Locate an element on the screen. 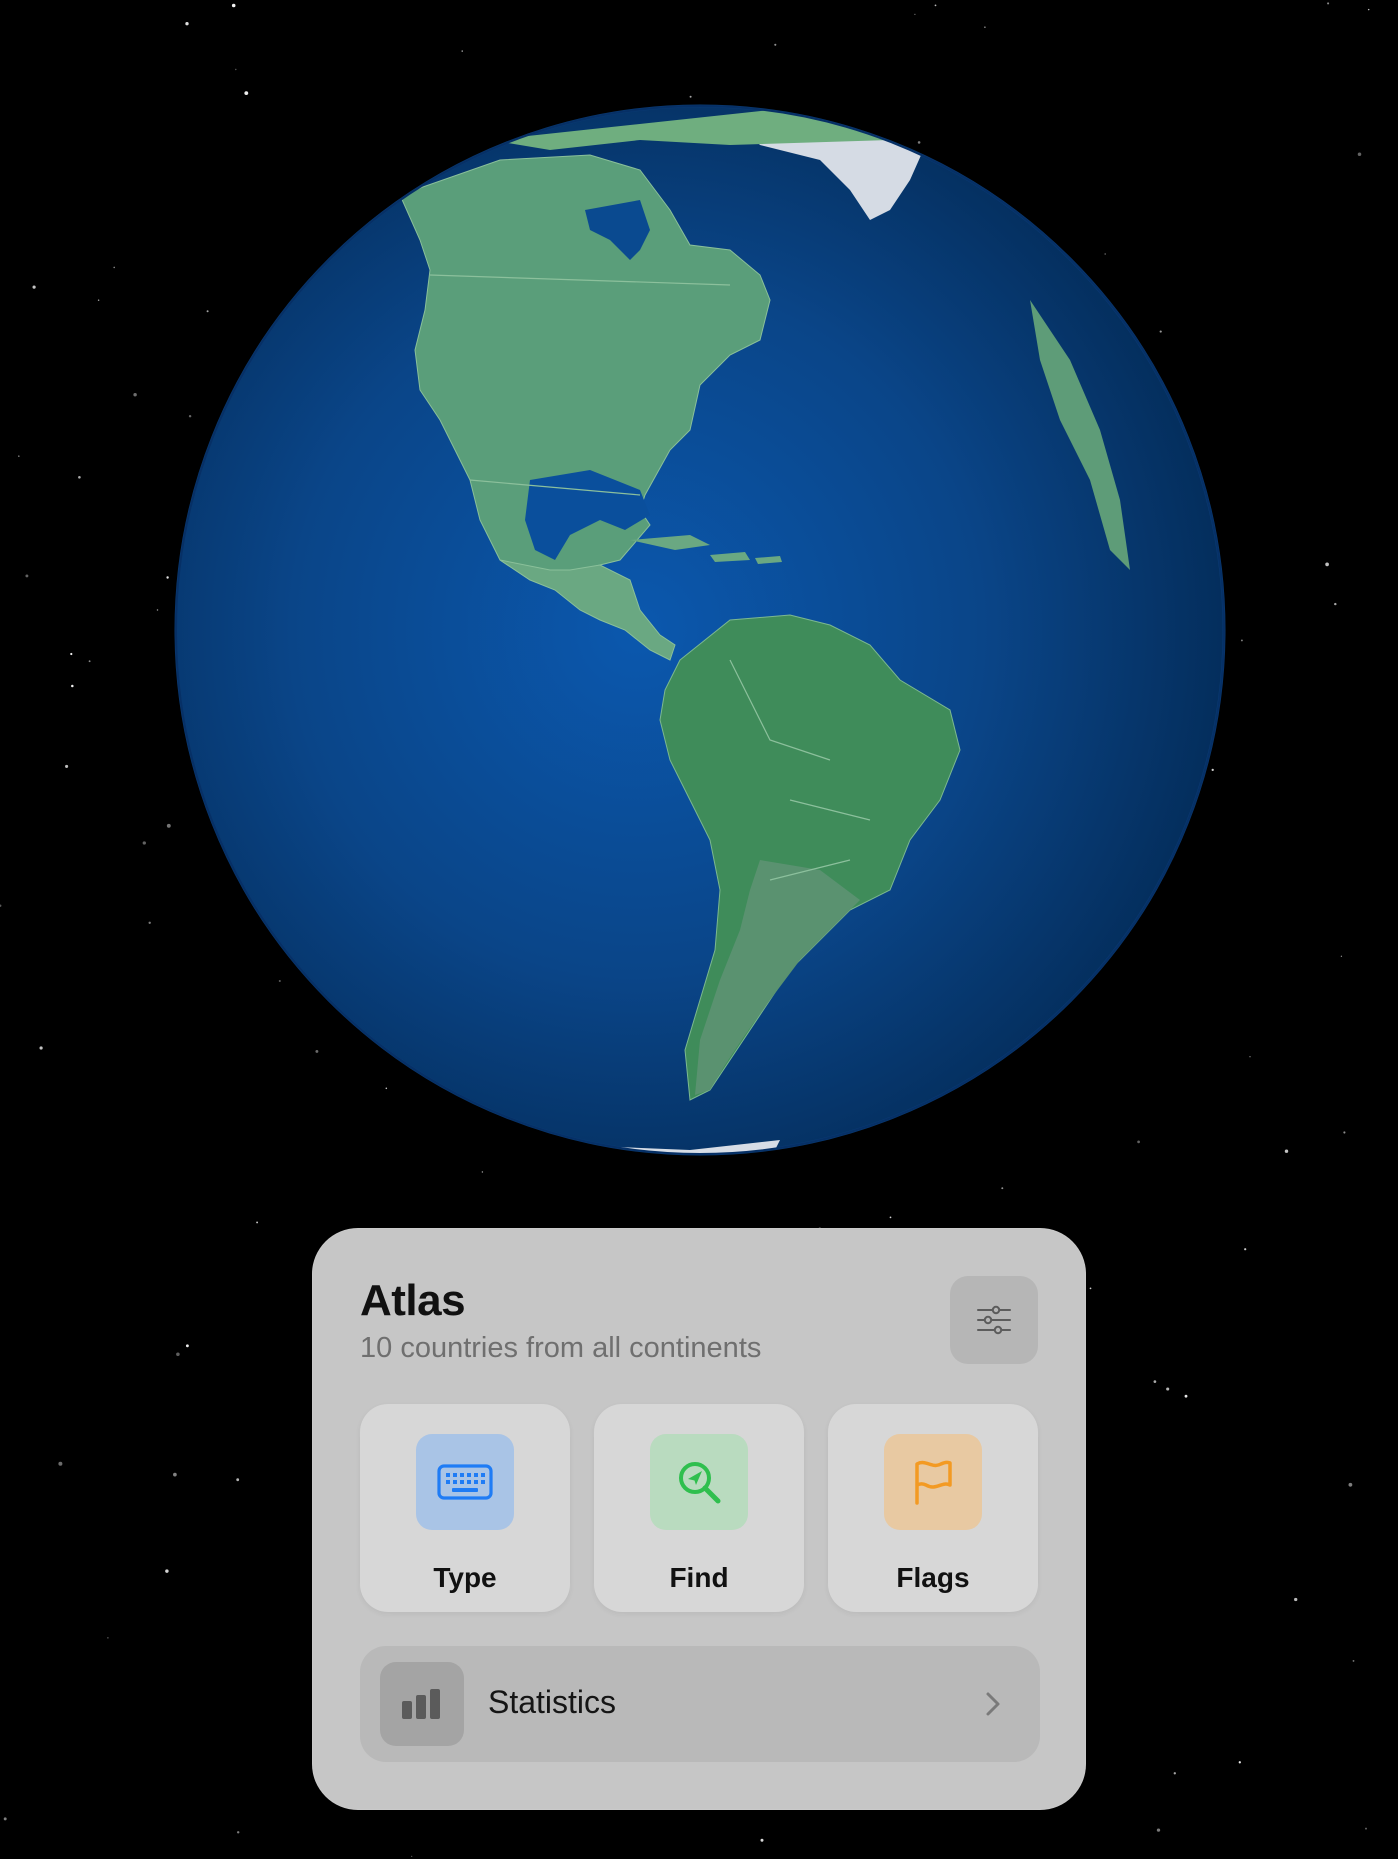  bar-chart-icon is located at coordinates (421, 1704).